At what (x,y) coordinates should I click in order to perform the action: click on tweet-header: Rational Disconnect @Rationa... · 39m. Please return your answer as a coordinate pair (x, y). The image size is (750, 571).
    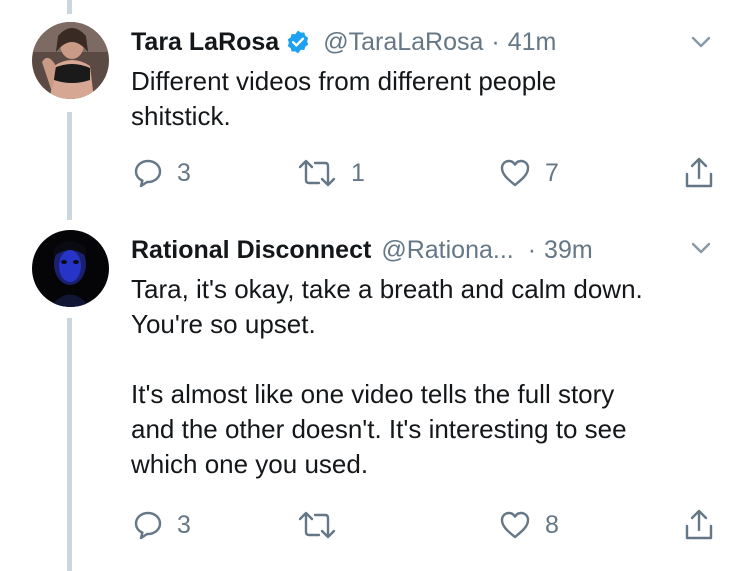
    Looking at the image, I should click on (362, 250).